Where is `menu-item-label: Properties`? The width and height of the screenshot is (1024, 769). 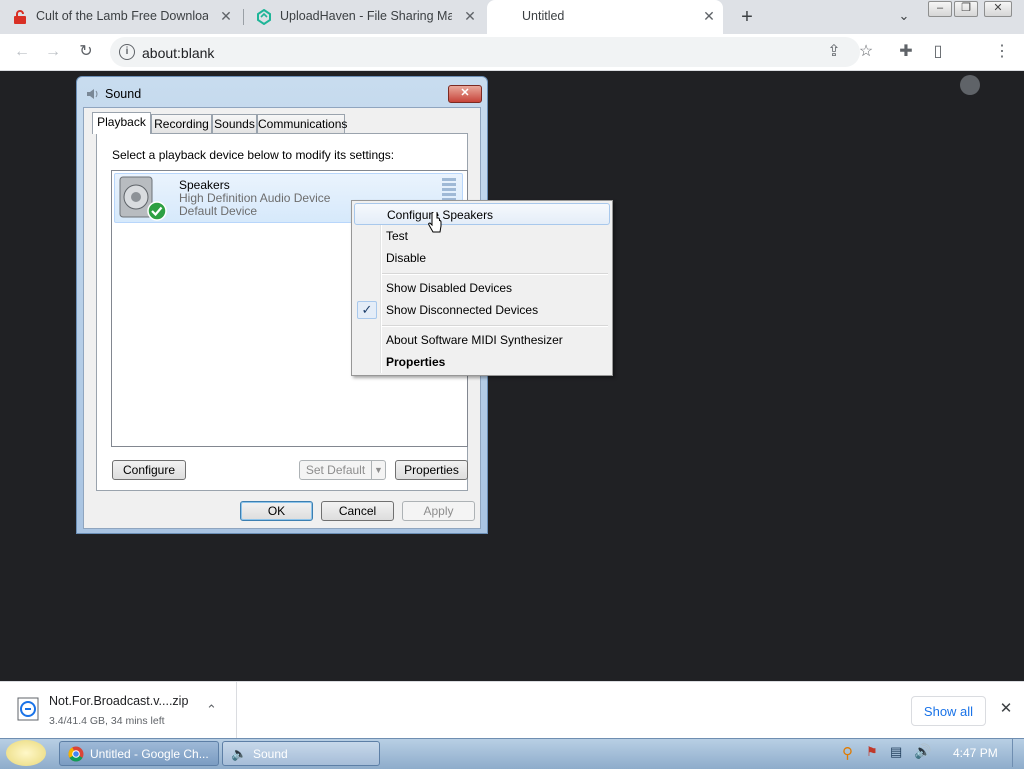
menu-item-label: Properties is located at coordinates (416, 362).